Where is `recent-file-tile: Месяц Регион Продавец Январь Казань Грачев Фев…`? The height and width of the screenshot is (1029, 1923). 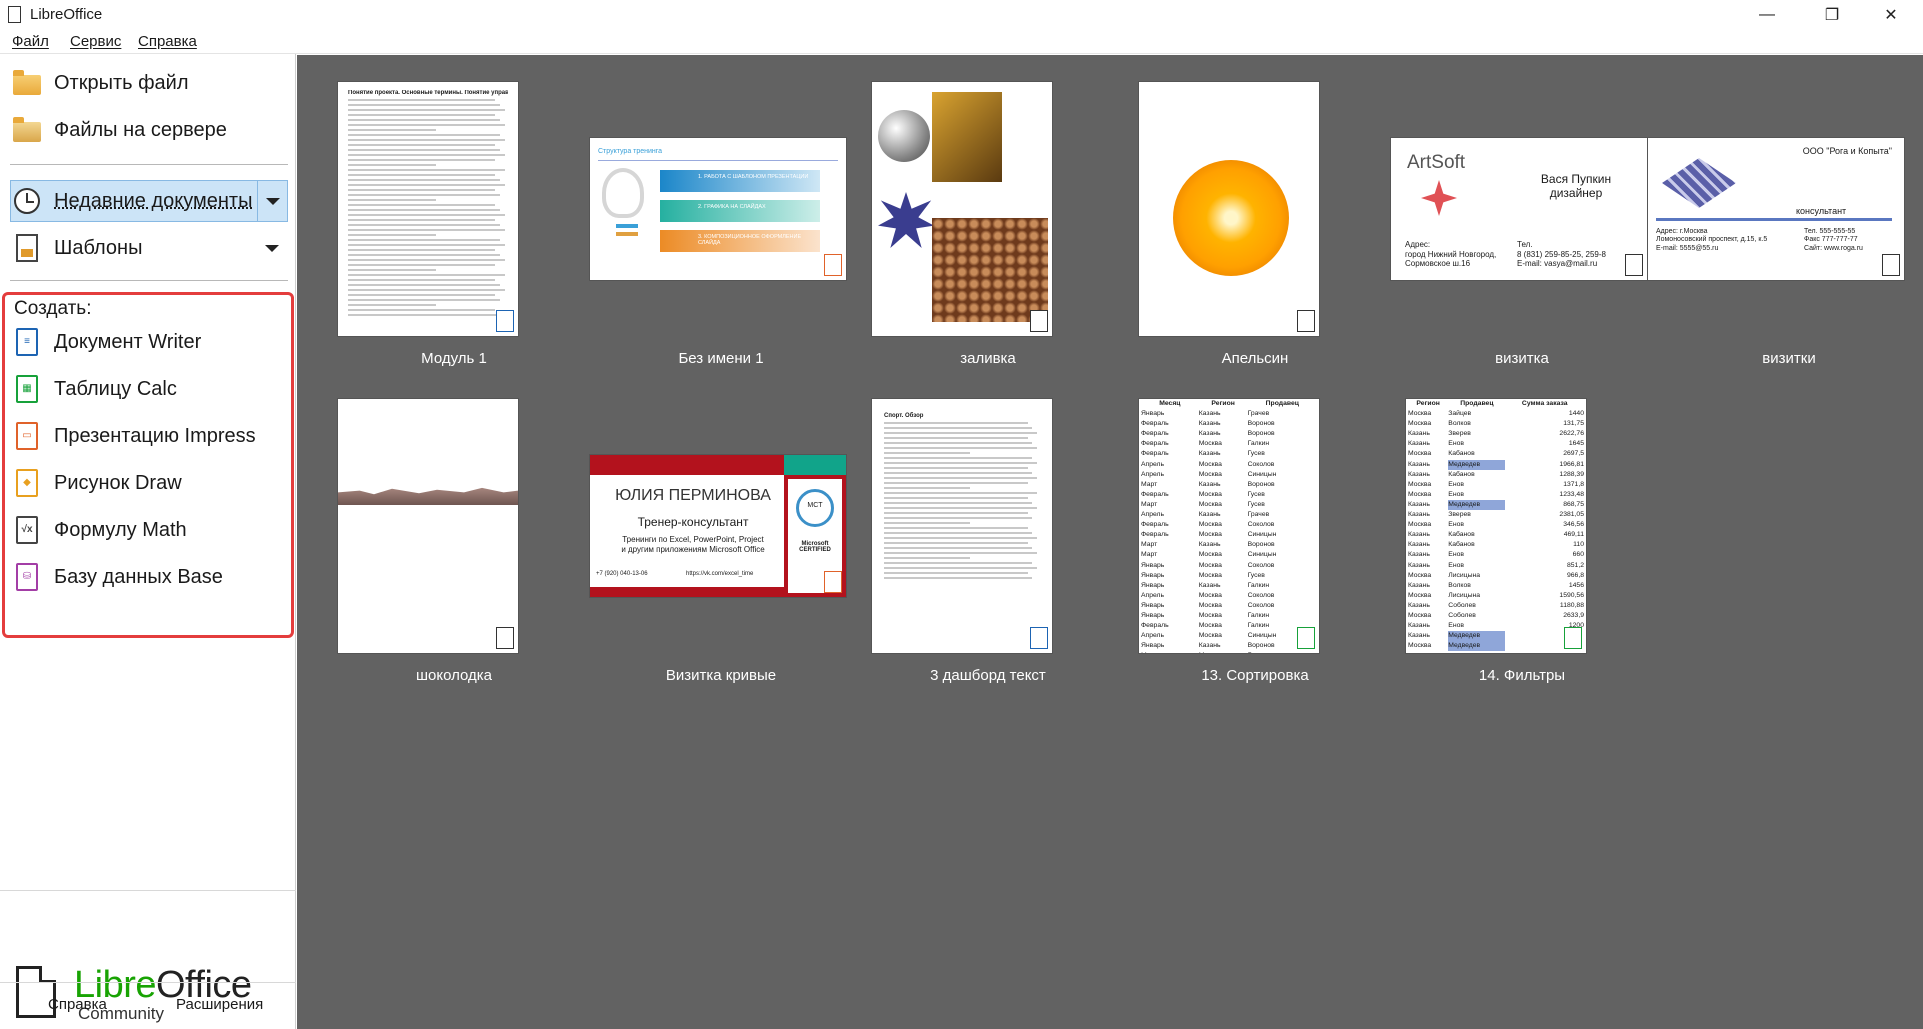 recent-file-tile: Месяц Регион Продавец Январь Казань Грачев Фев… is located at coordinates (1255, 549).